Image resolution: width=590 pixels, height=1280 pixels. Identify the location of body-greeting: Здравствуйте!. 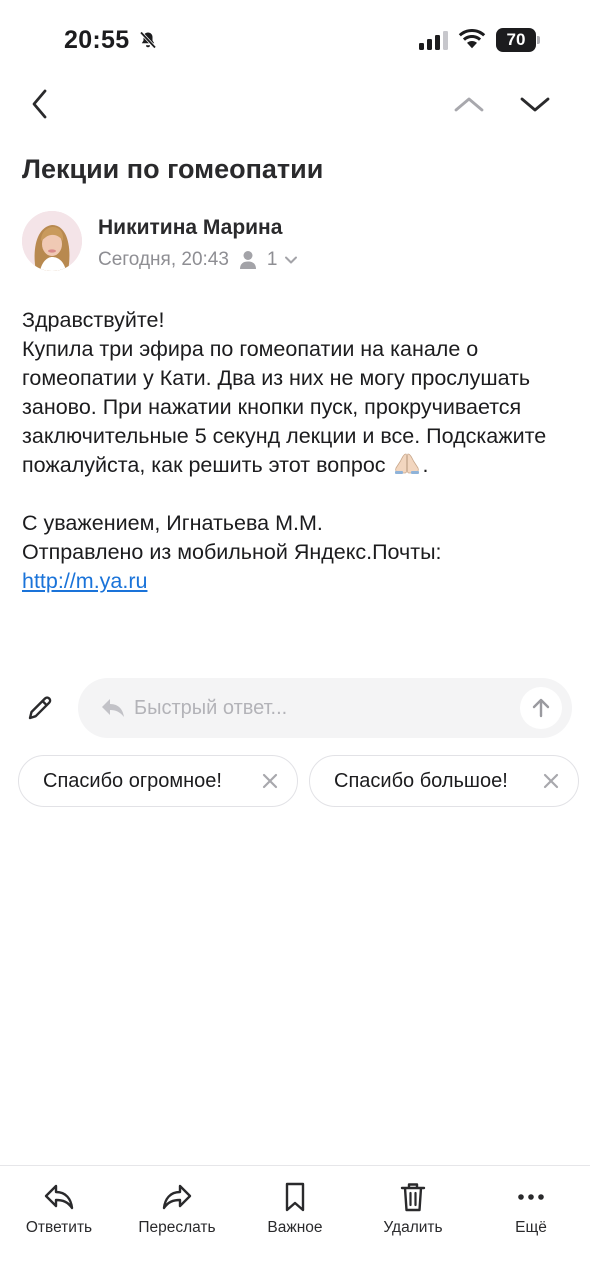
(93, 320).